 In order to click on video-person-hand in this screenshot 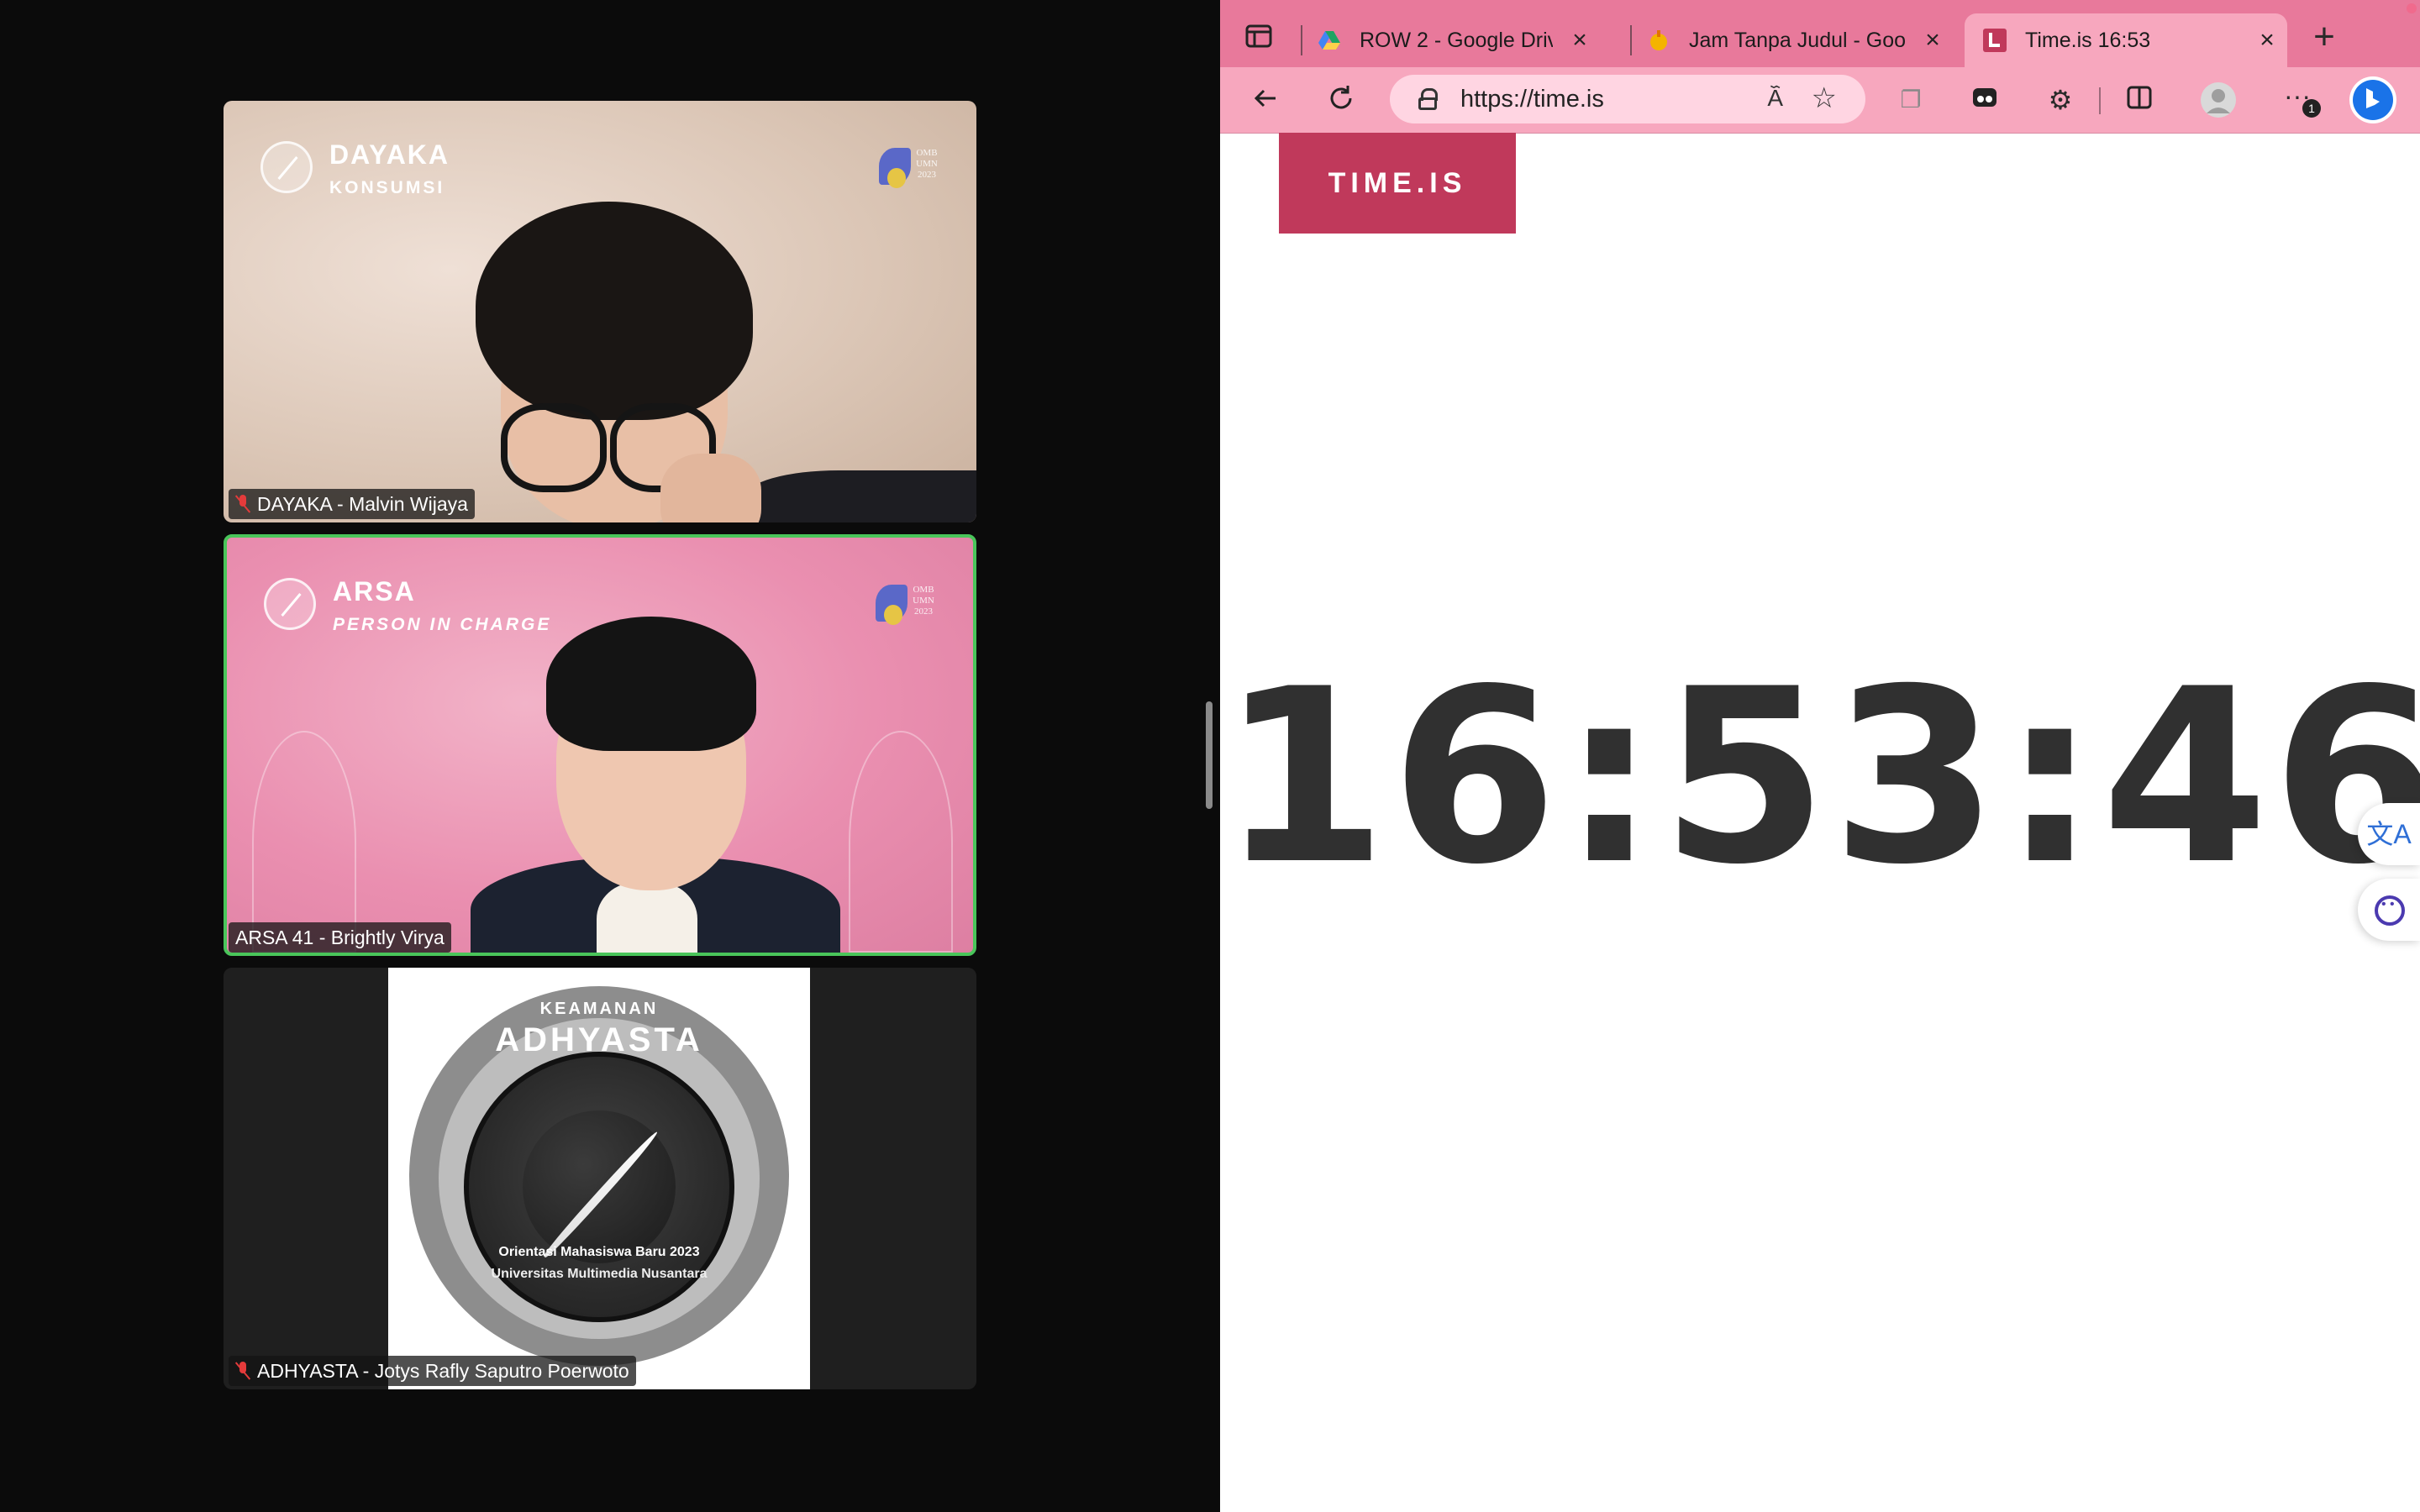, I will do `click(710, 488)`.